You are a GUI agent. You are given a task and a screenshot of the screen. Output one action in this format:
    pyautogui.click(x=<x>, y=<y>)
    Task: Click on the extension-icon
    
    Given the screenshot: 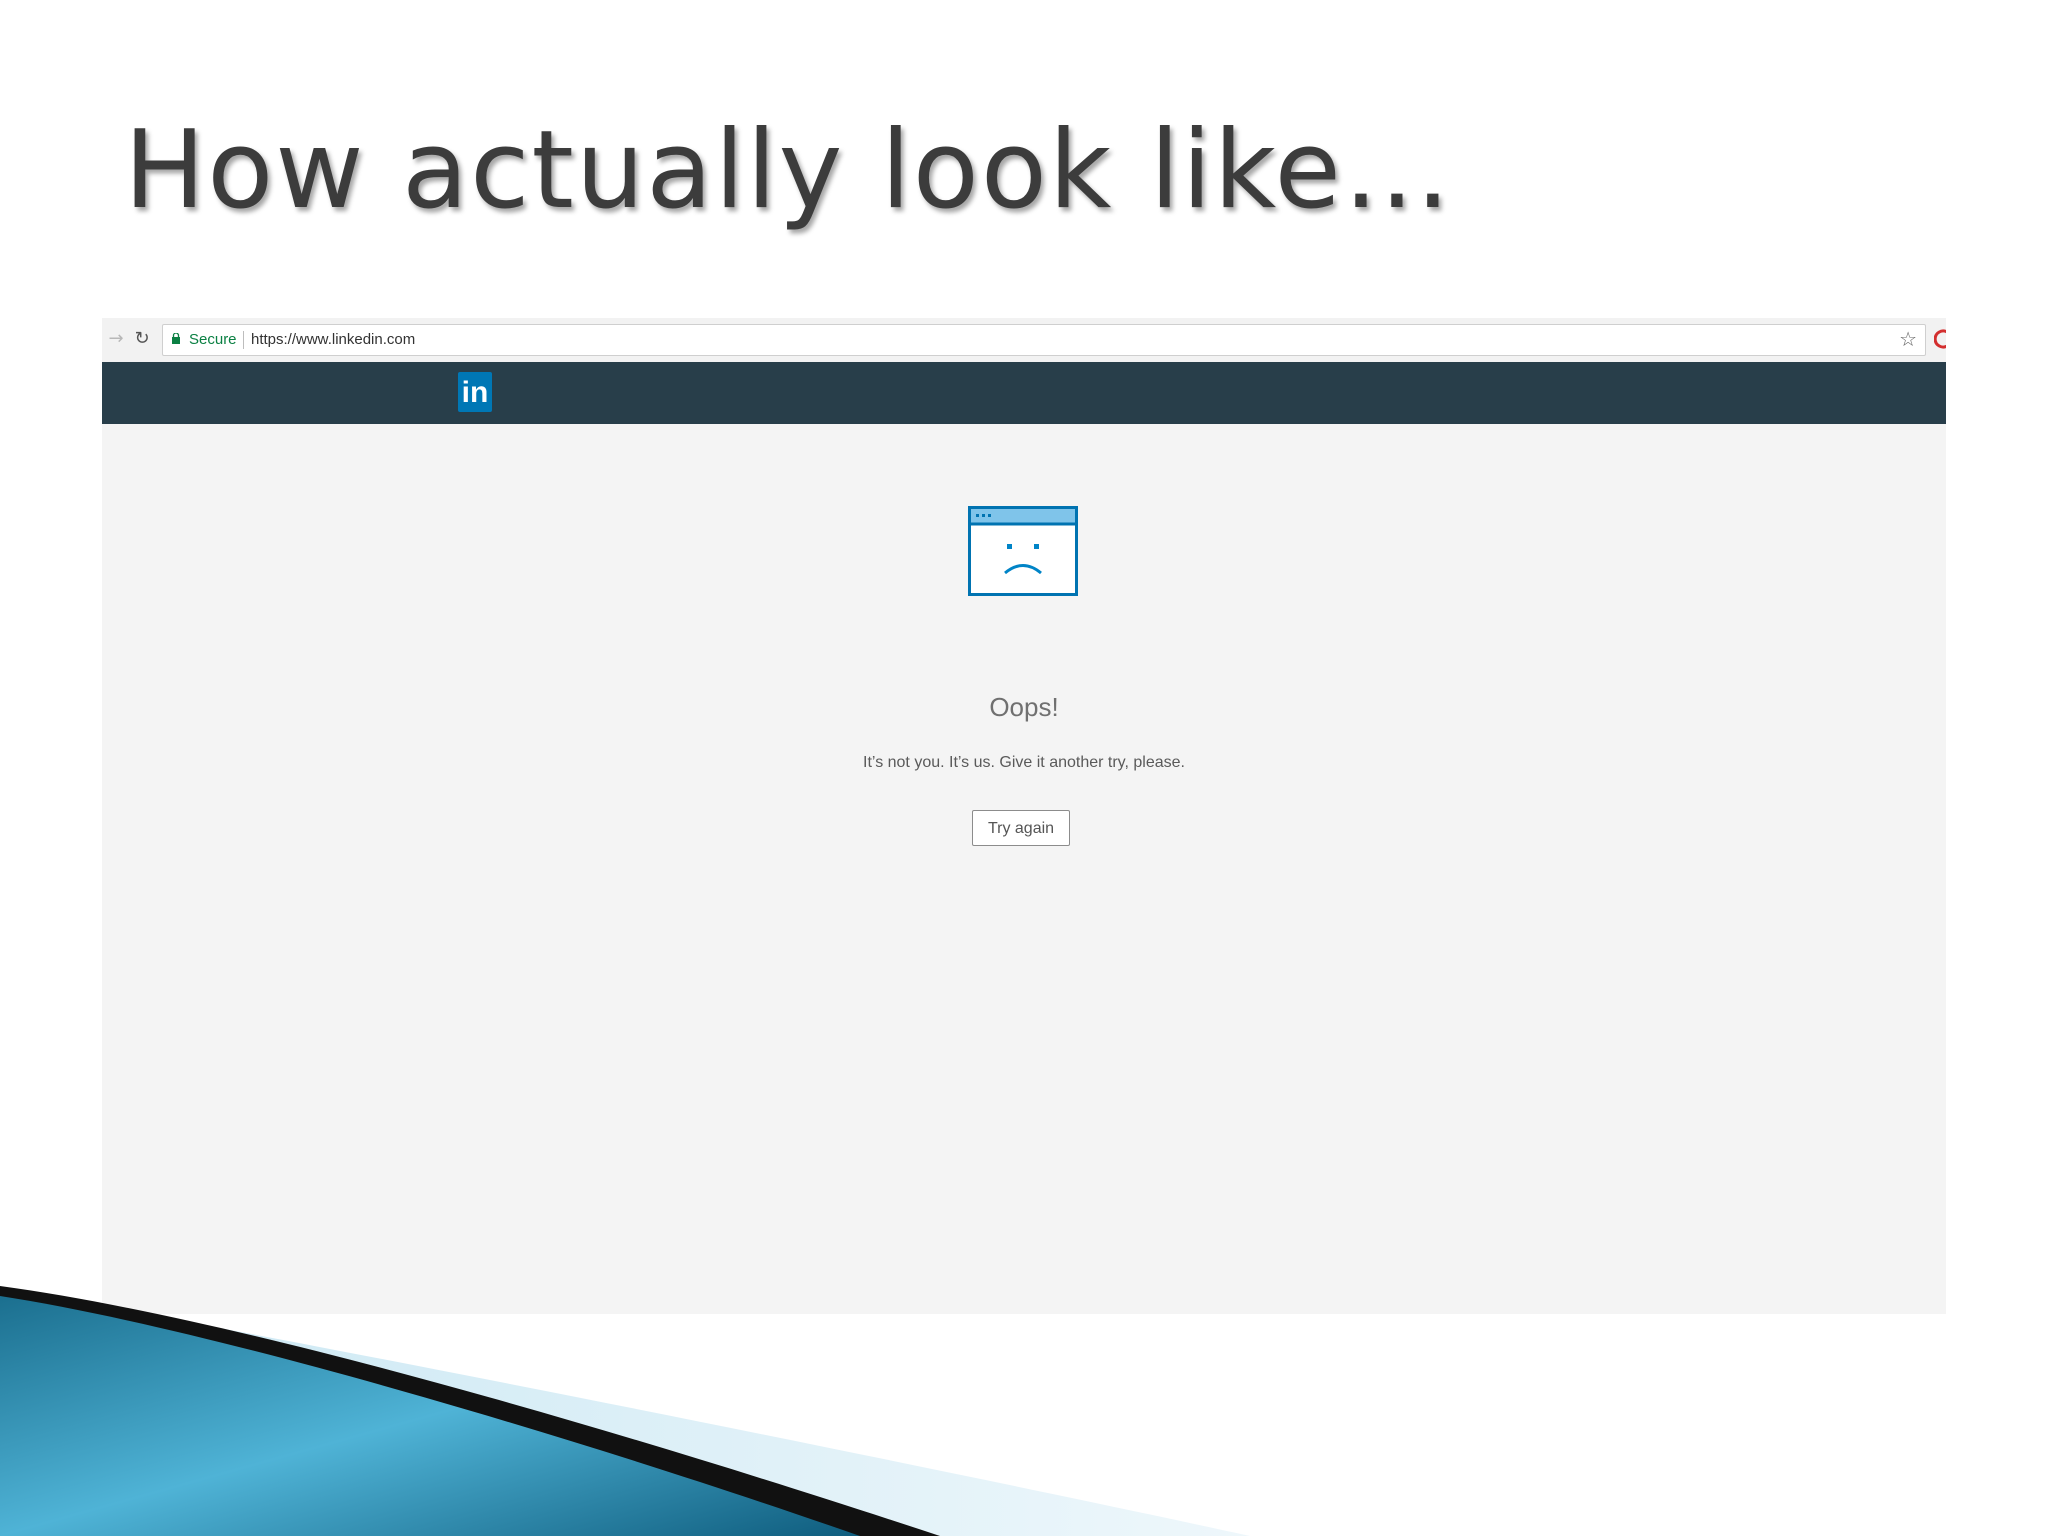 What is the action you would take?
    pyautogui.click(x=1940, y=339)
    